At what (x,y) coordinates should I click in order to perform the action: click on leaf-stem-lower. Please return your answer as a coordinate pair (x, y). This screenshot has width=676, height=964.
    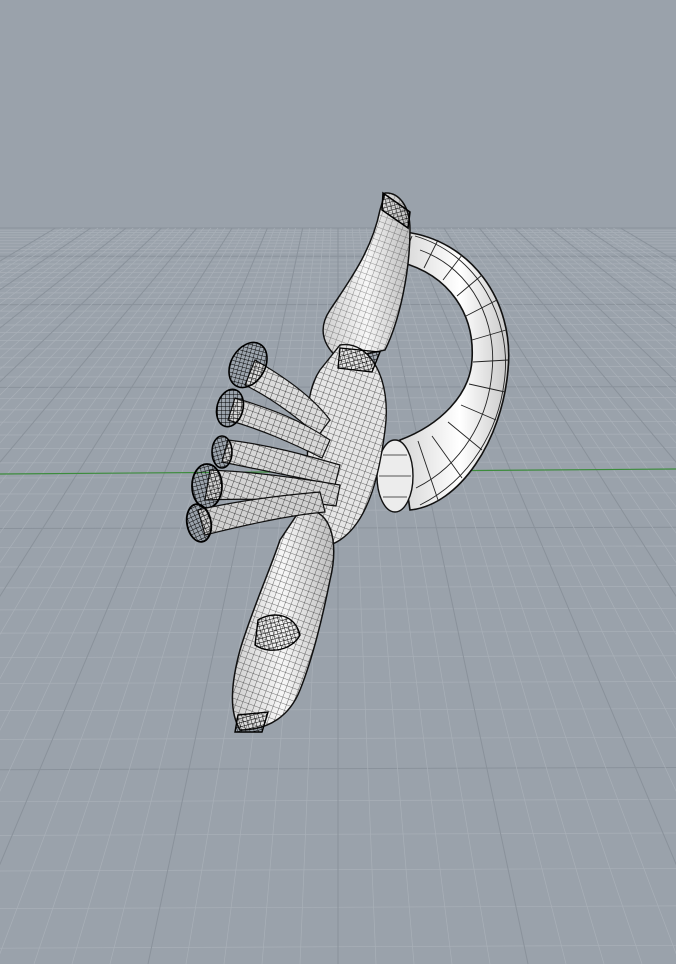
    Looking at the image, I should click on (283, 620).